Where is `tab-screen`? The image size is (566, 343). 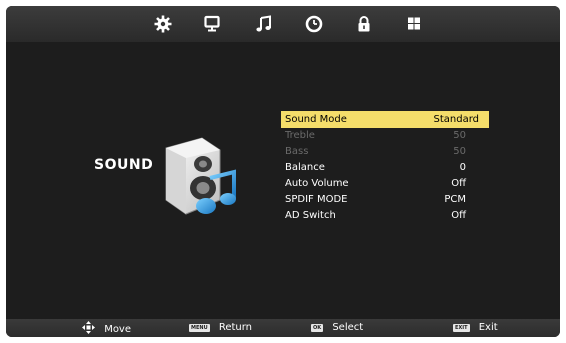 tab-screen is located at coordinates (212, 24).